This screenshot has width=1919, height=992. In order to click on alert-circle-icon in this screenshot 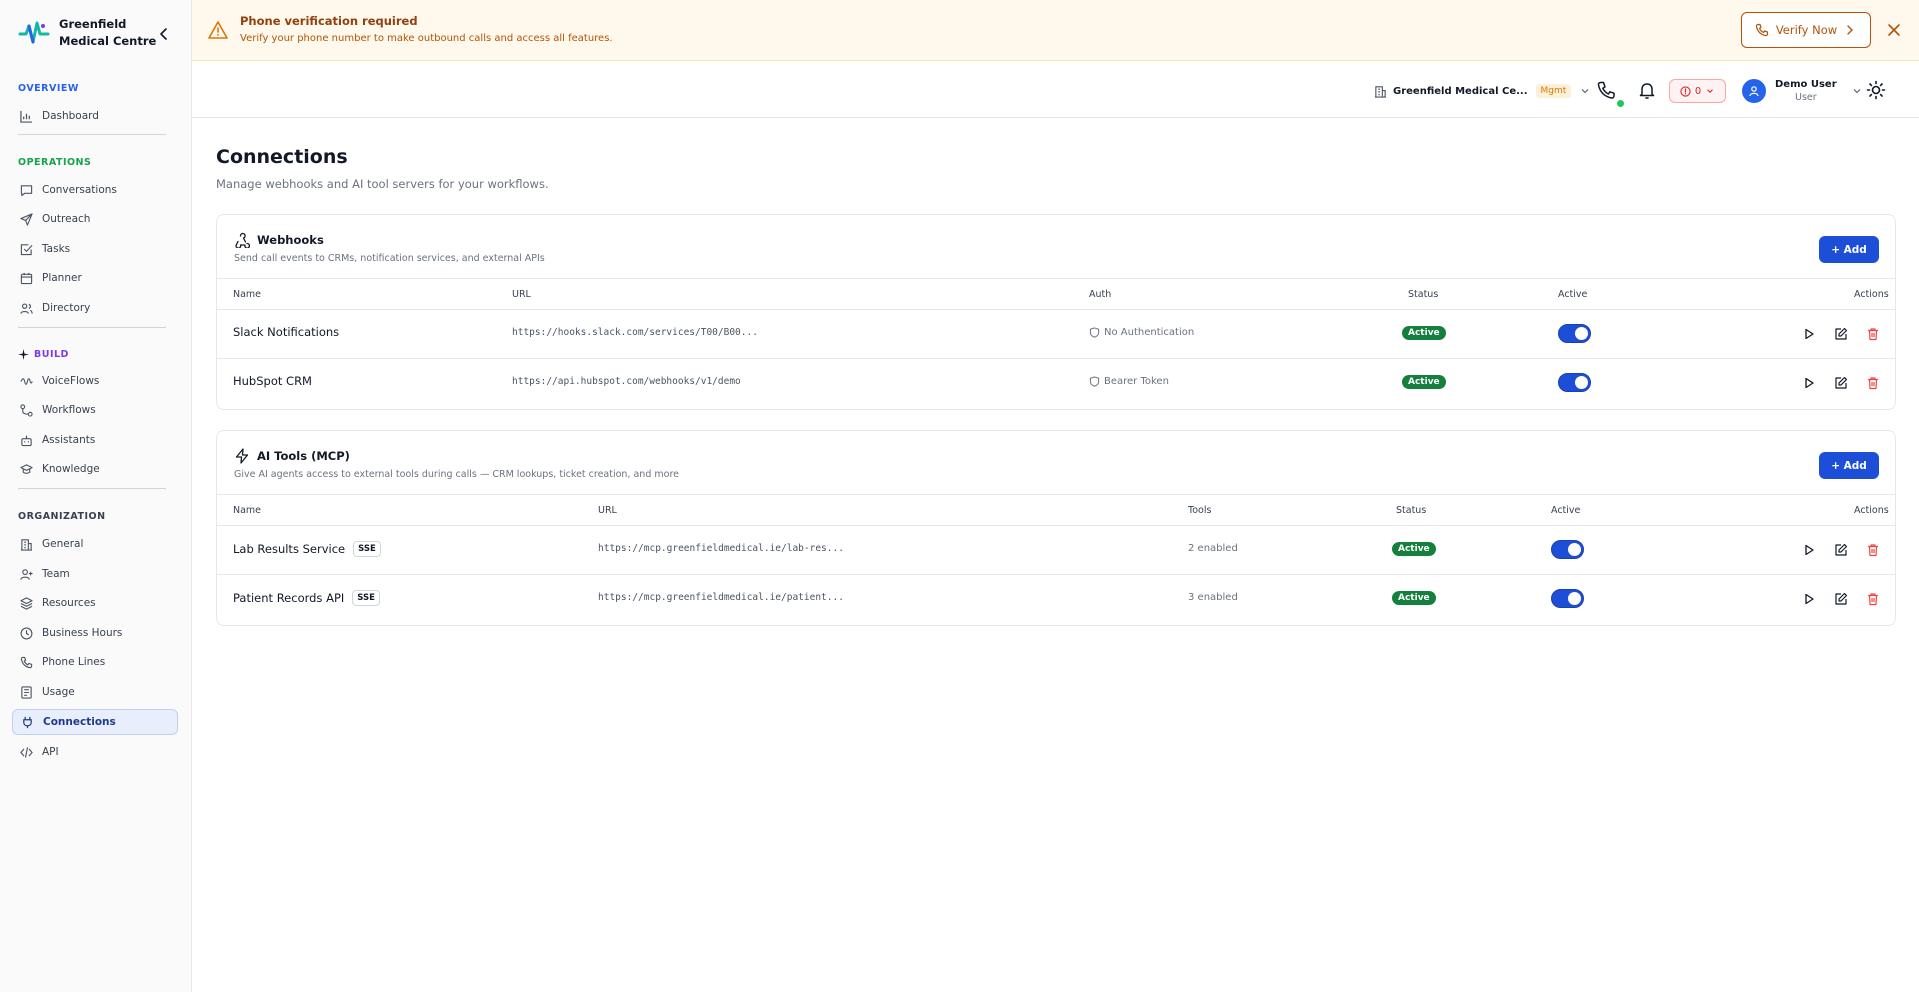, I will do `click(1685, 91)`.